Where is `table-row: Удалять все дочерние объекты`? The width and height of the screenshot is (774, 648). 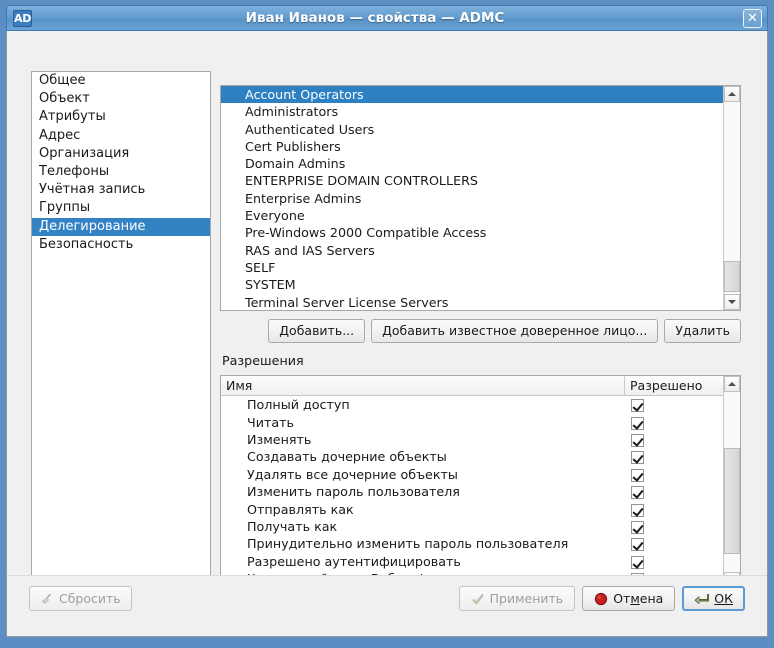
table-row: Удалять все дочерние объекты is located at coordinates (472, 474).